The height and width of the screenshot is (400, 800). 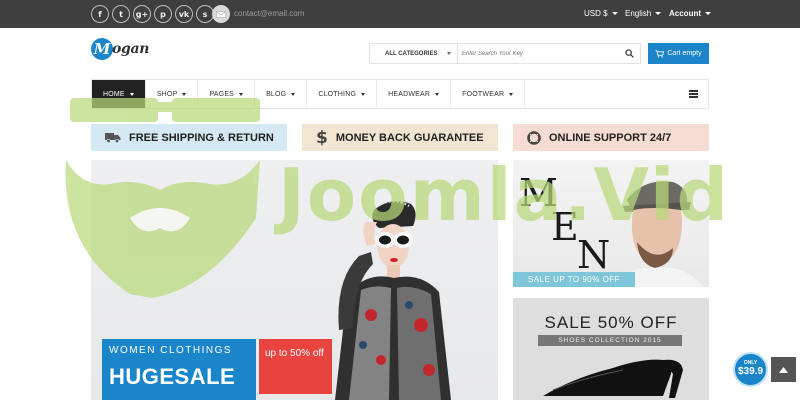 I want to click on nav-item-blog: BLOG, so click(x=281, y=94).